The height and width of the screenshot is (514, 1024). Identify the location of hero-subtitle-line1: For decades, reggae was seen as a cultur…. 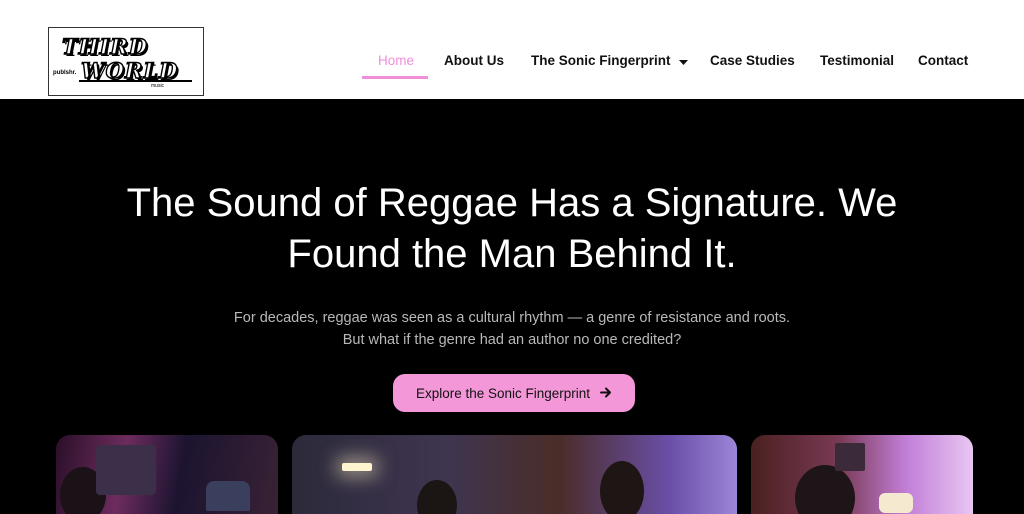
(512, 318).